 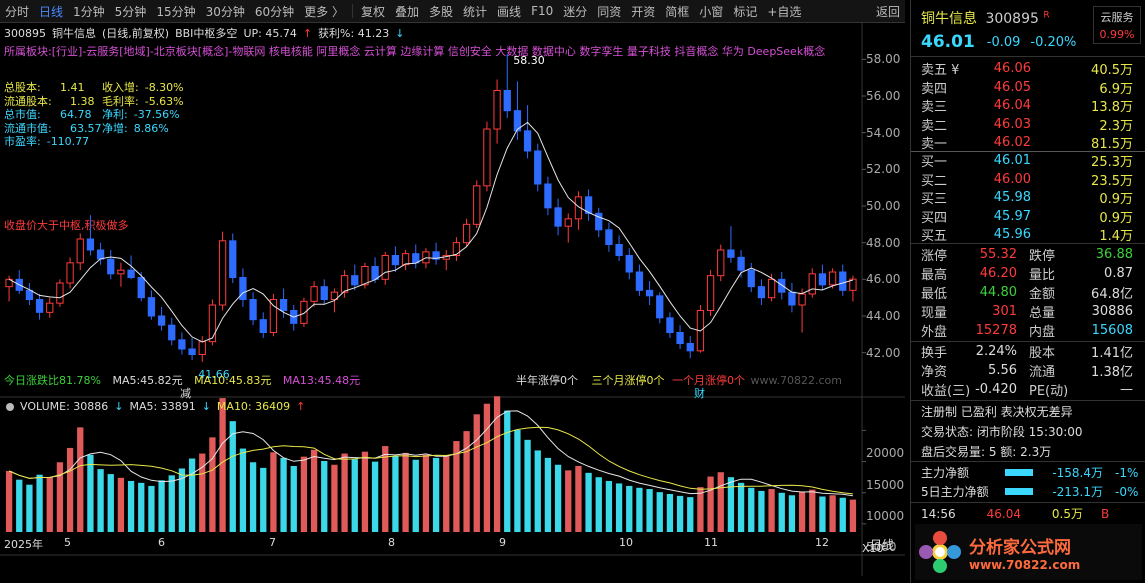 What do you see at coordinates (1028, 552) in the screenshot?
I see `logo-banner: 分析家公式网 www.70822.com` at bounding box center [1028, 552].